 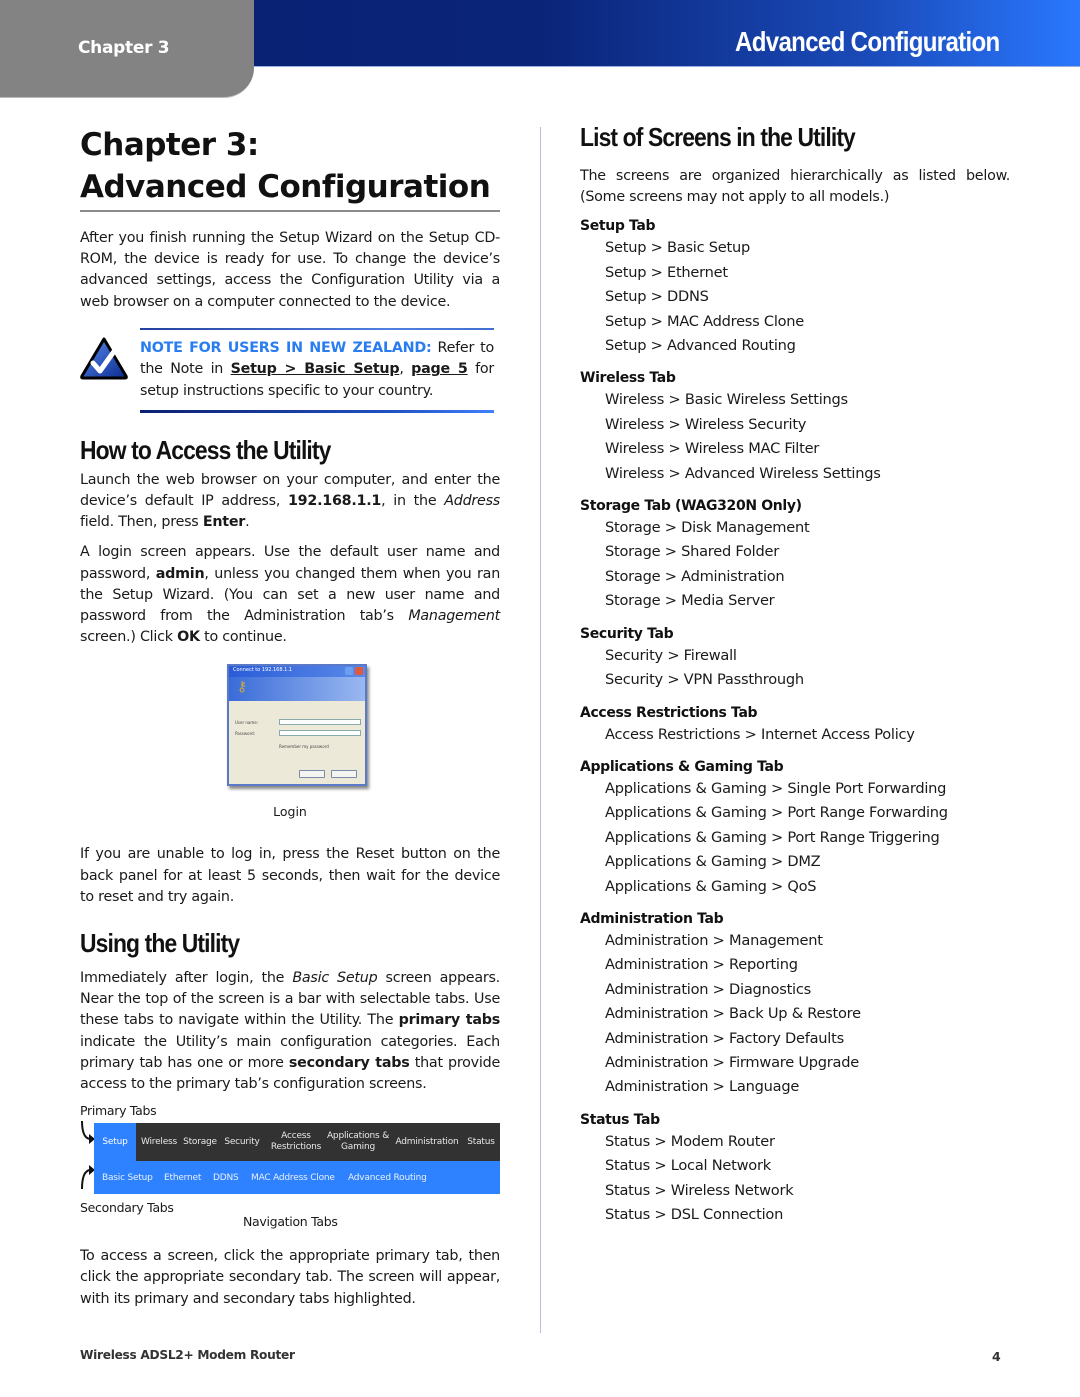 I want to click on list-item: Storage > Disk Management, so click(x=707, y=528).